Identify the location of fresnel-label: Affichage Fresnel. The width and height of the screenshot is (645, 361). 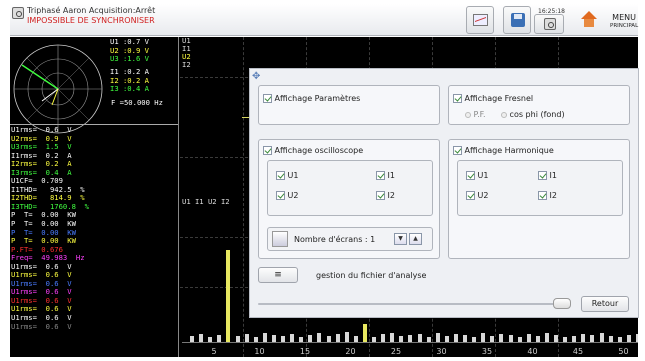
(499, 98).